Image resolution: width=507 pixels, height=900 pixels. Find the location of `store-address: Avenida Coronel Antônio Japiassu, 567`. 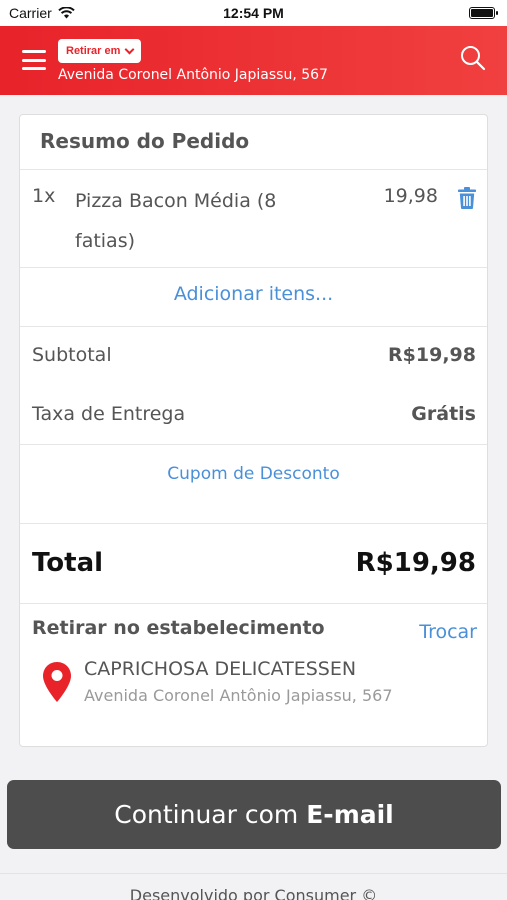

store-address: Avenida Coronel Antônio Japiassu, 567 is located at coordinates (238, 695).